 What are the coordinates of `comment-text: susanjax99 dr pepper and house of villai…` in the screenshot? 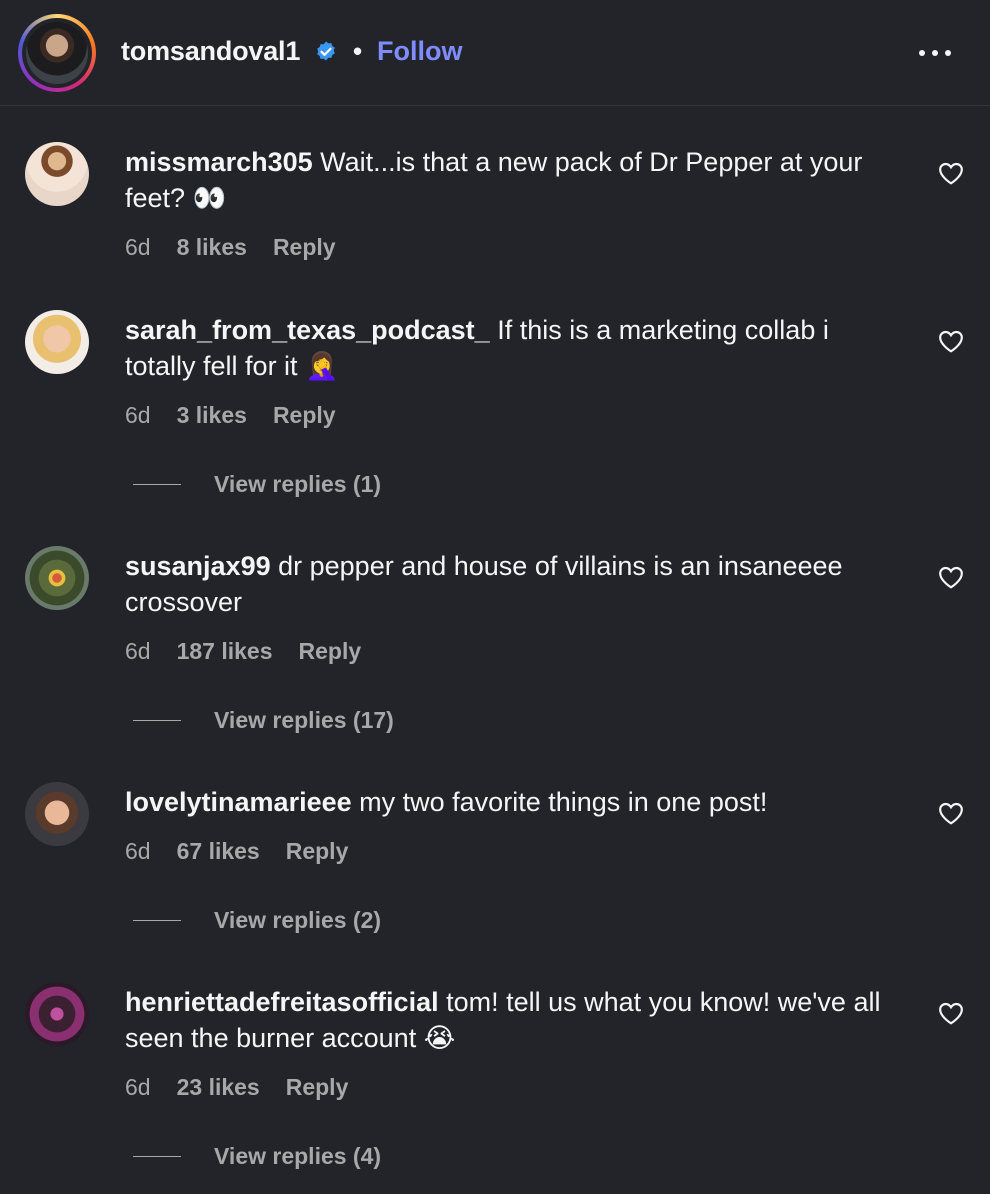 It's located at (515, 584).